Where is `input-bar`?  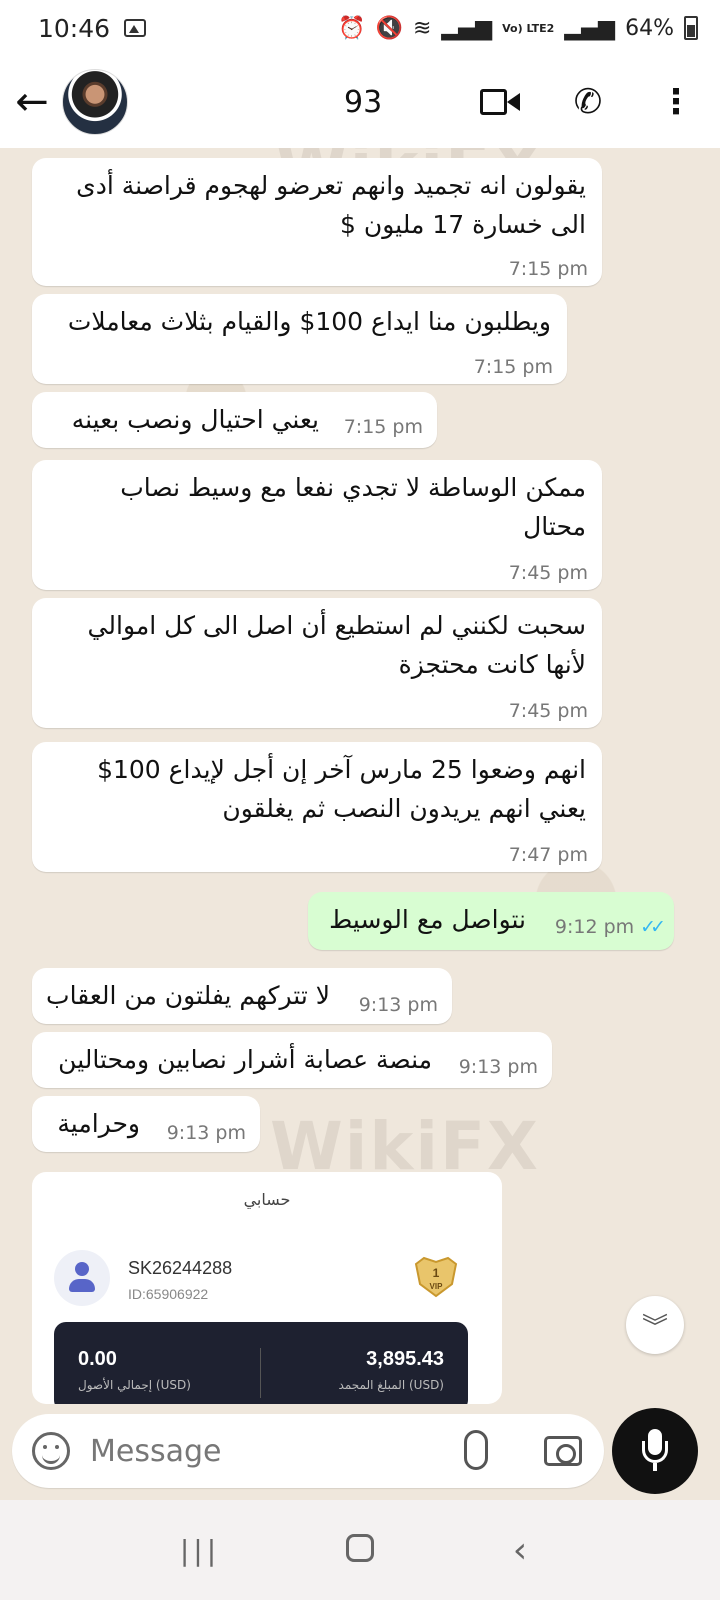 input-bar is located at coordinates (360, 1452).